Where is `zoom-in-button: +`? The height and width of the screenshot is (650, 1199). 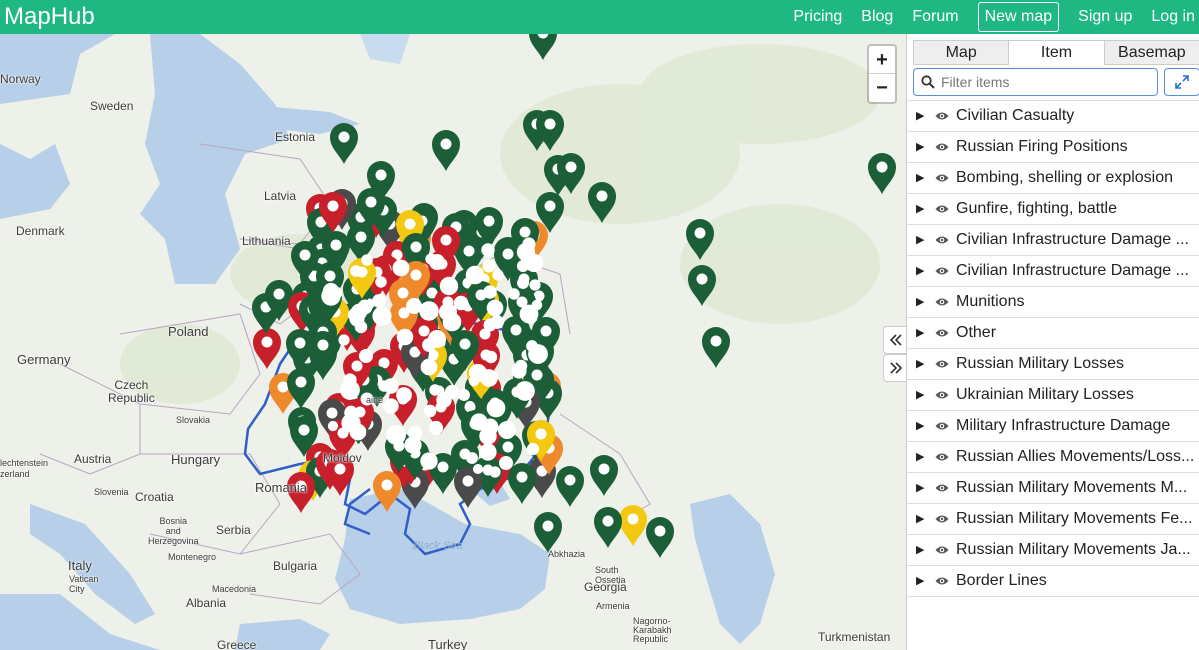
zoom-in-button: + is located at coordinates (882, 60).